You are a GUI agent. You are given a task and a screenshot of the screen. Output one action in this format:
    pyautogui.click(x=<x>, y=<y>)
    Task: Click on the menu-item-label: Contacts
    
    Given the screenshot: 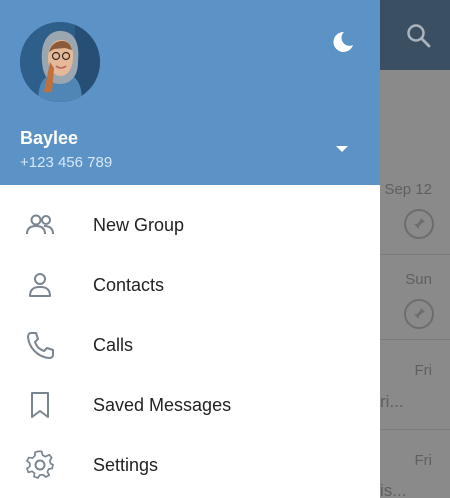 What is the action you would take?
    pyautogui.click(x=129, y=285)
    